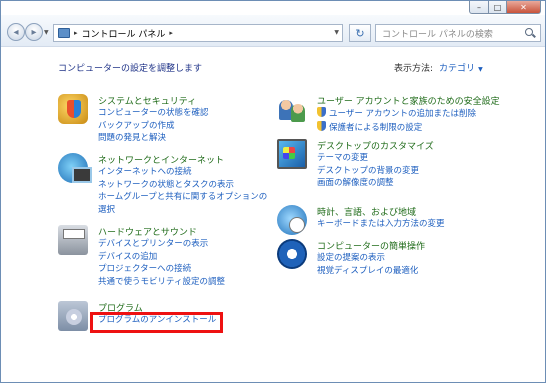 The width and height of the screenshot is (546, 383). Describe the element at coordinates (182, 172) in the screenshot. I see `link-connect-internet: インターネットへの接続` at that location.